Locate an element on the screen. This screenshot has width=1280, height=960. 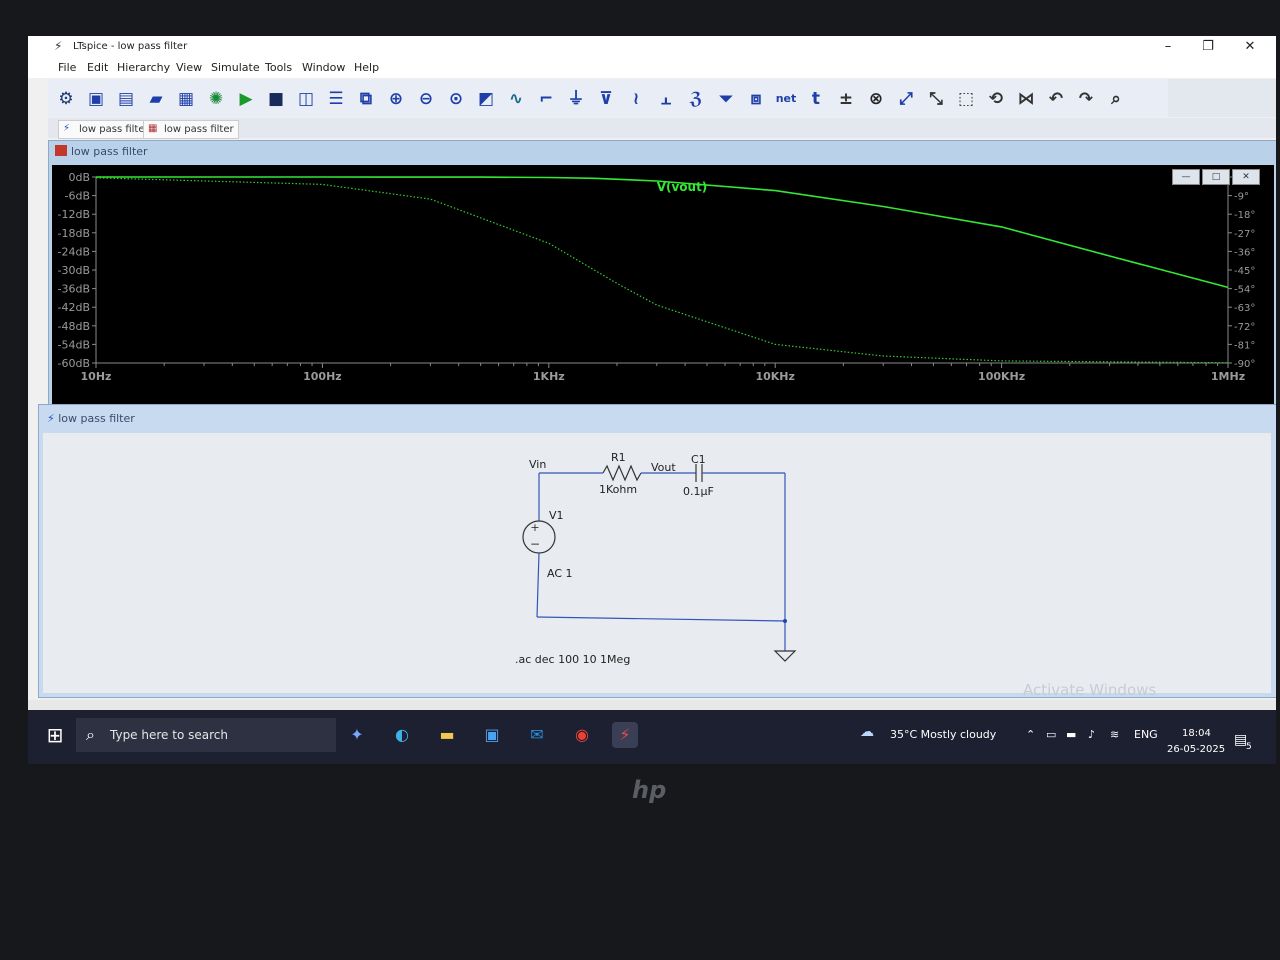
stop-icon: ■ is located at coordinates (276, 99).